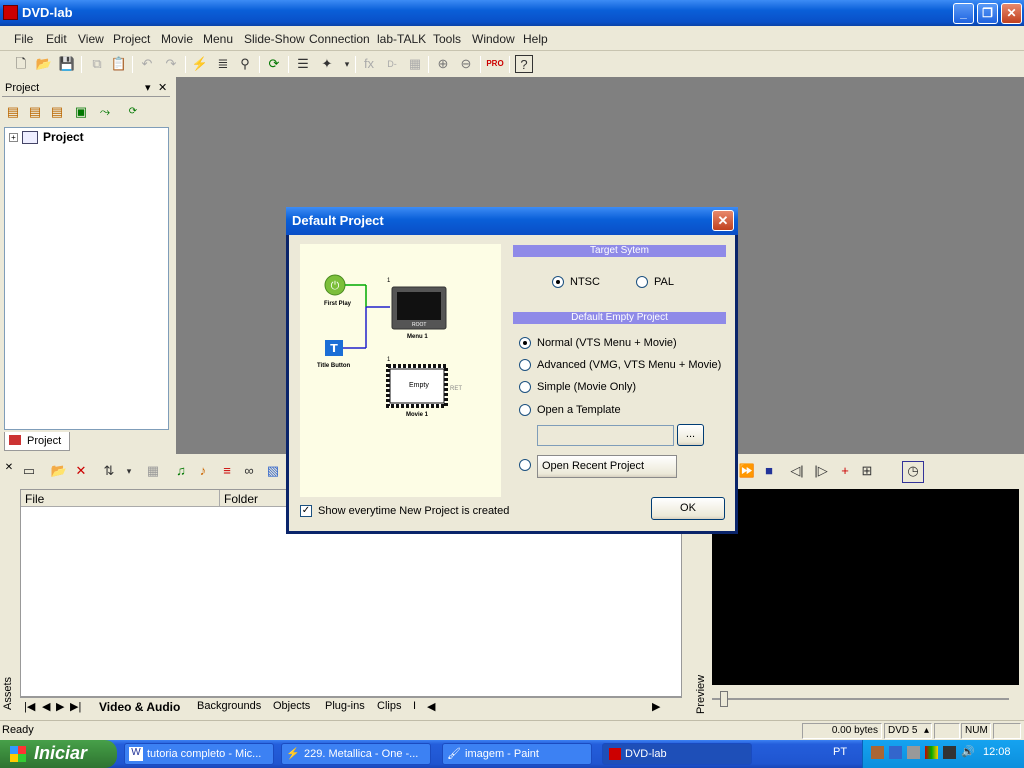 The height and width of the screenshot is (768, 1024). I want to click on menu-tools: Tools, so click(447, 39).